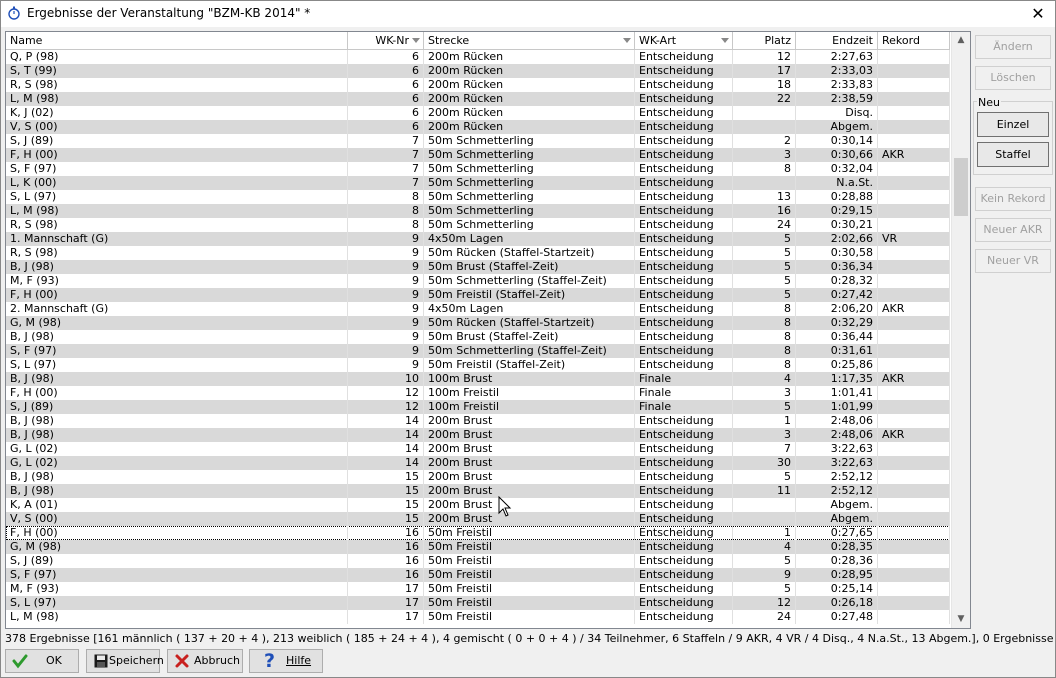 The height and width of the screenshot is (678, 1056). I want to click on ok-button: OK, so click(42, 661).